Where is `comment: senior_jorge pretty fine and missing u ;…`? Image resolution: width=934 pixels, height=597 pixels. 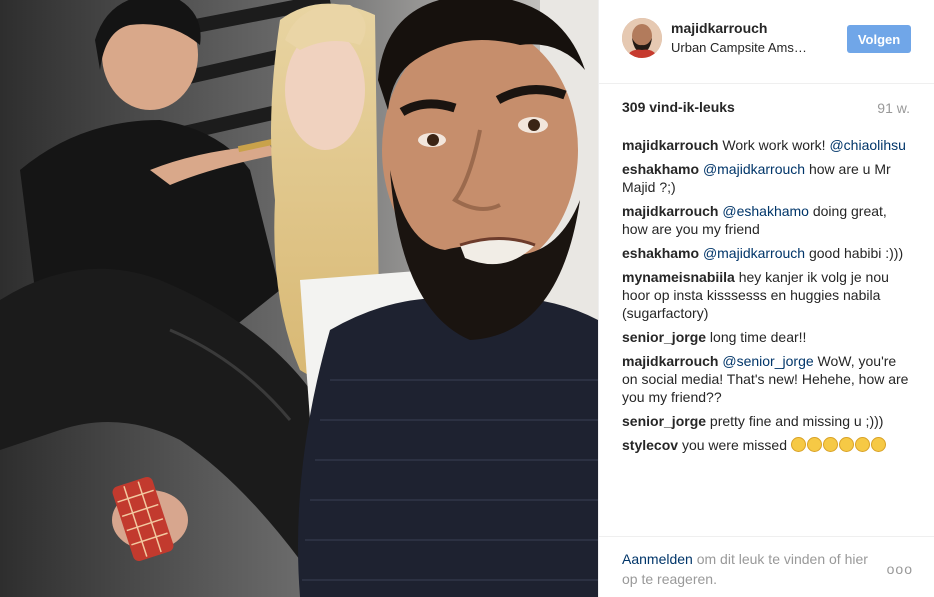 comment: senior_jorge pretty fine and missing u ;… is located at coordinates (767, 421).